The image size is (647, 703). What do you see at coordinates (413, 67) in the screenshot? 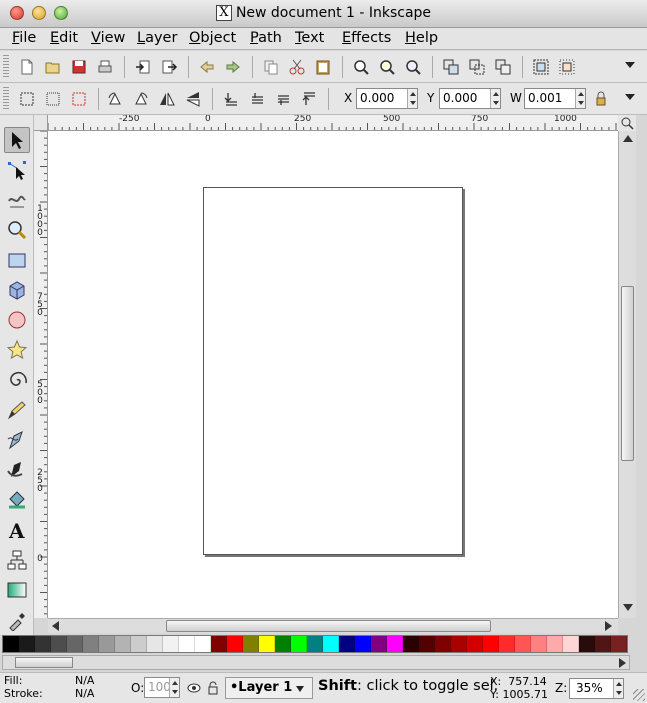
I see `zoom-page-icon` at bounding box center [413, 67].